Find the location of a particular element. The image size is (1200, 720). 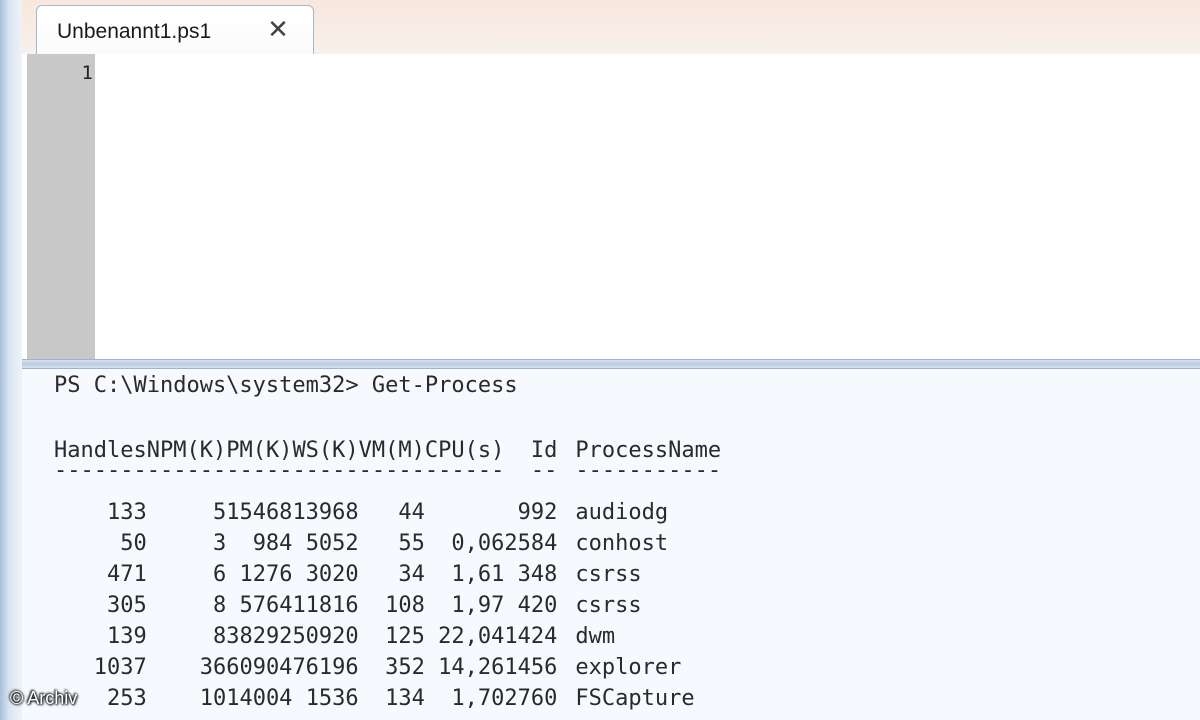

table-row: 305 8 5764 11816 108 1,97 420 csrss is located at coordinates (387, 605).